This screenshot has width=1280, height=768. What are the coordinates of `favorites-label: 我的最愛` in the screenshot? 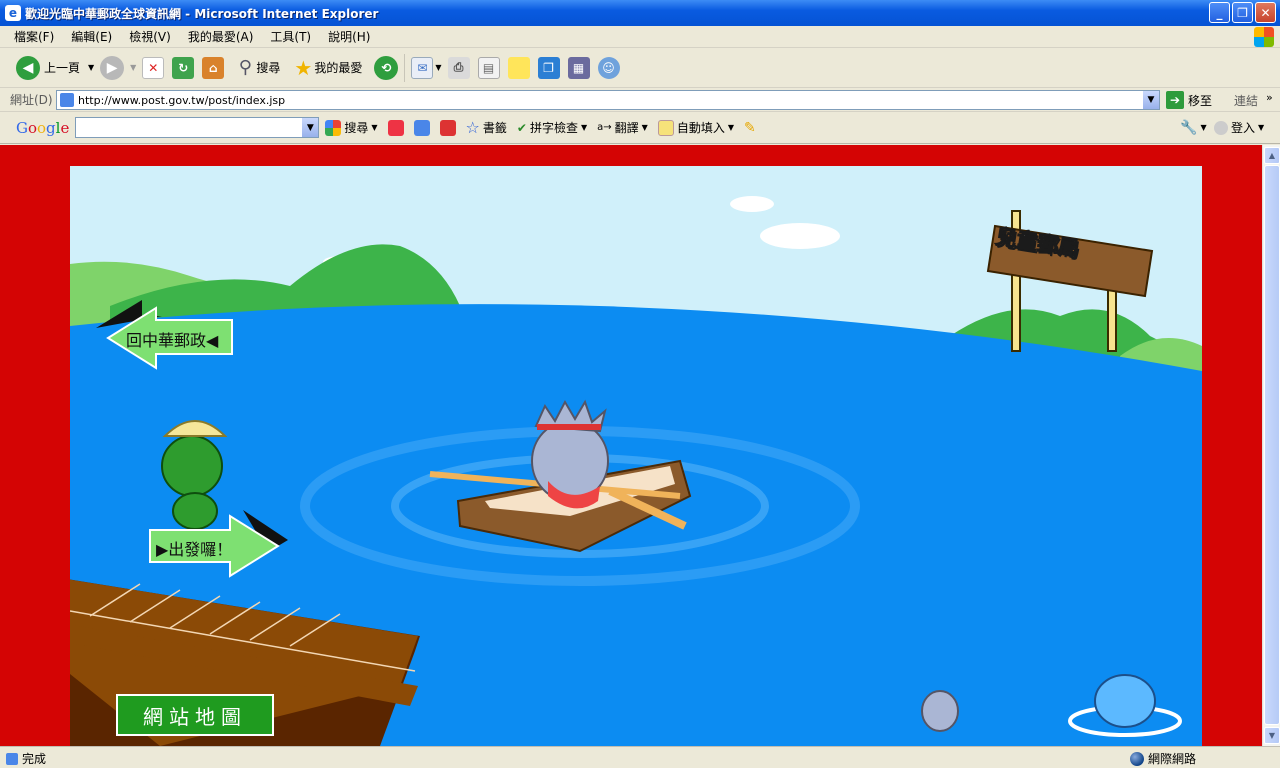 It's located at (338, 68).